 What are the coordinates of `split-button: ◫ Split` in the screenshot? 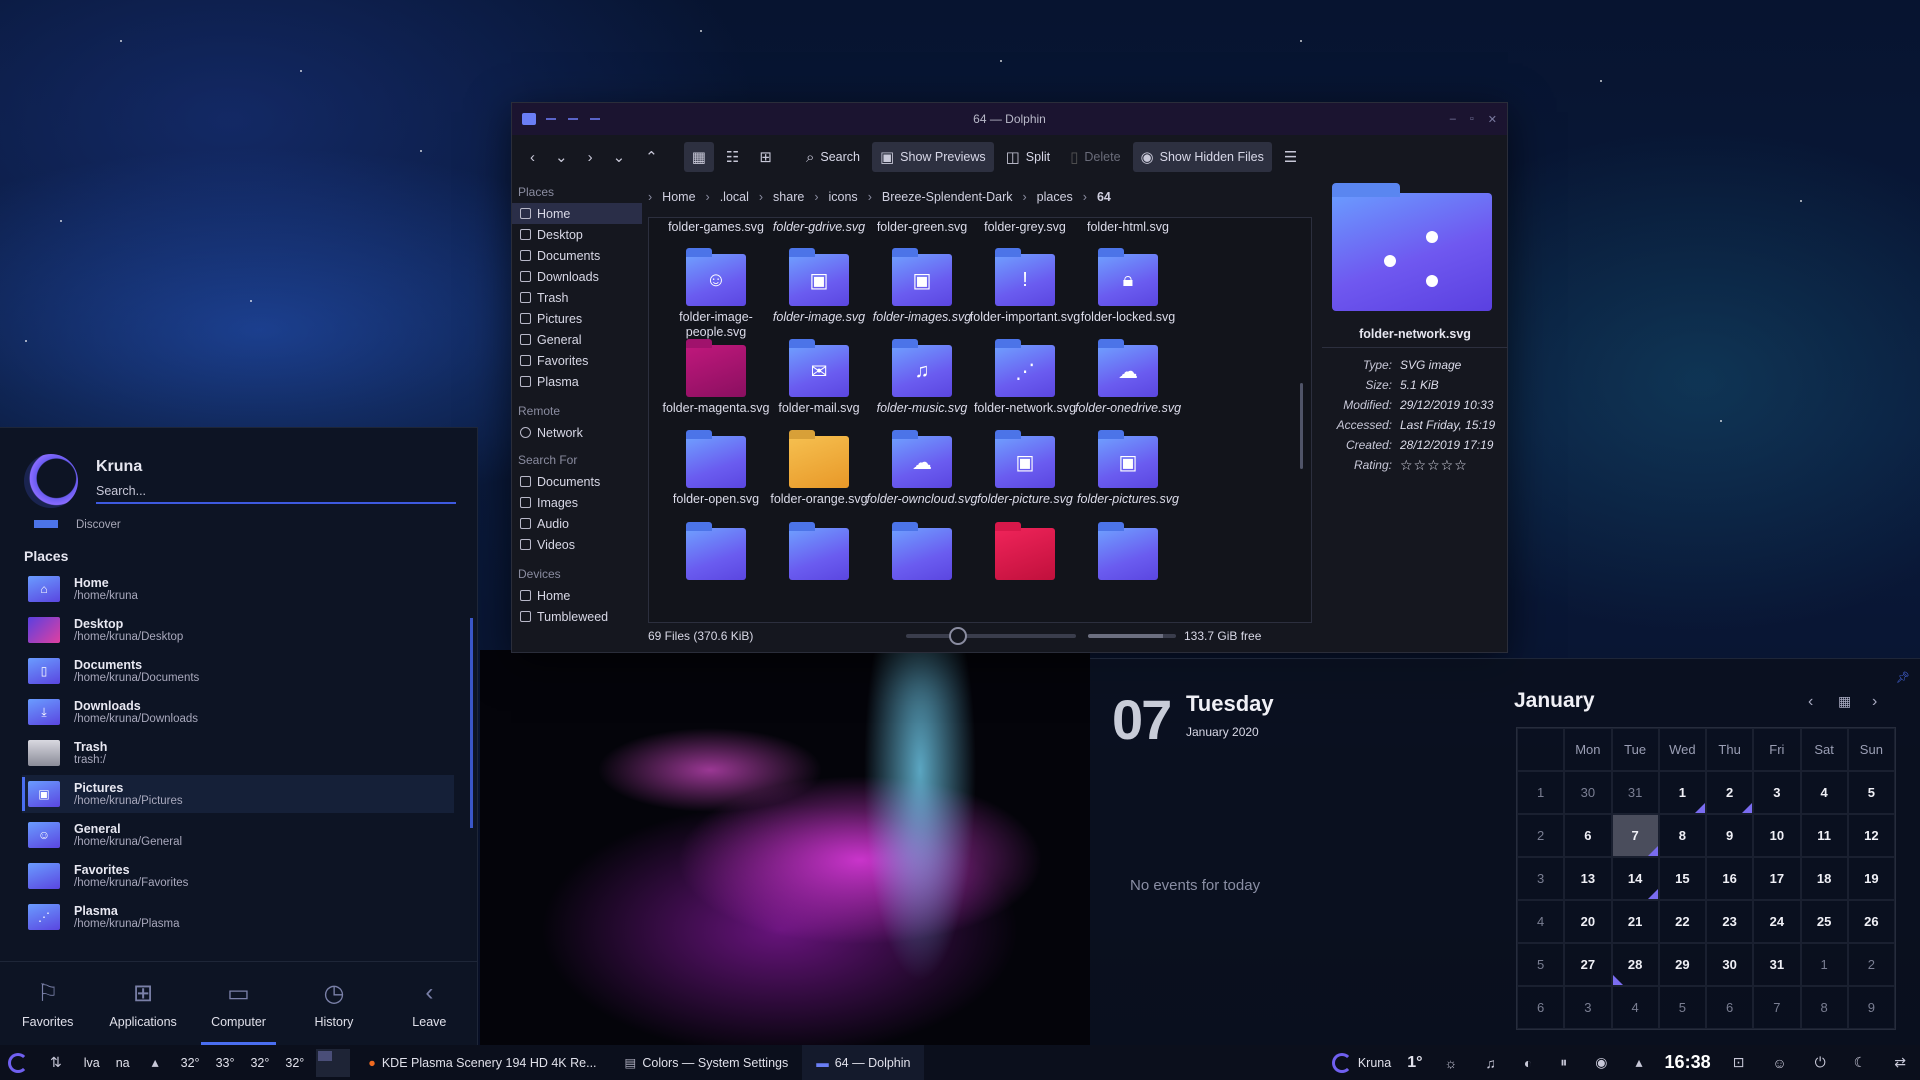 It's located at (1028, 157).